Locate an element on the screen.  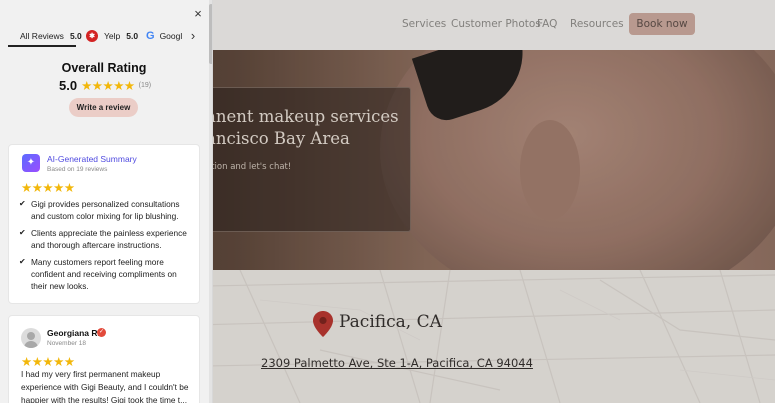
tab-google: G Googl is located at coordinates (164, 36).